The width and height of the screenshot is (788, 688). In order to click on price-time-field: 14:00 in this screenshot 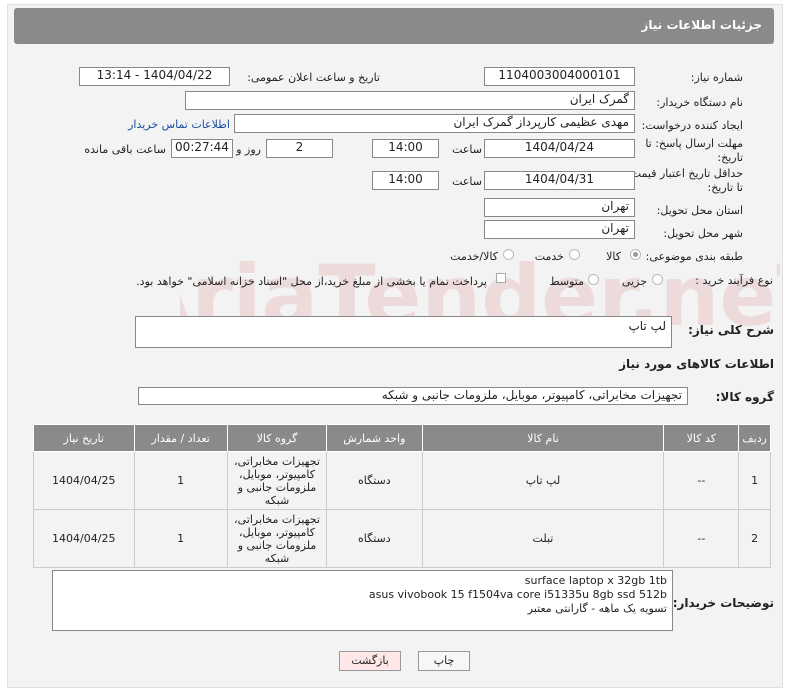, I will do `click(405, 180)`.